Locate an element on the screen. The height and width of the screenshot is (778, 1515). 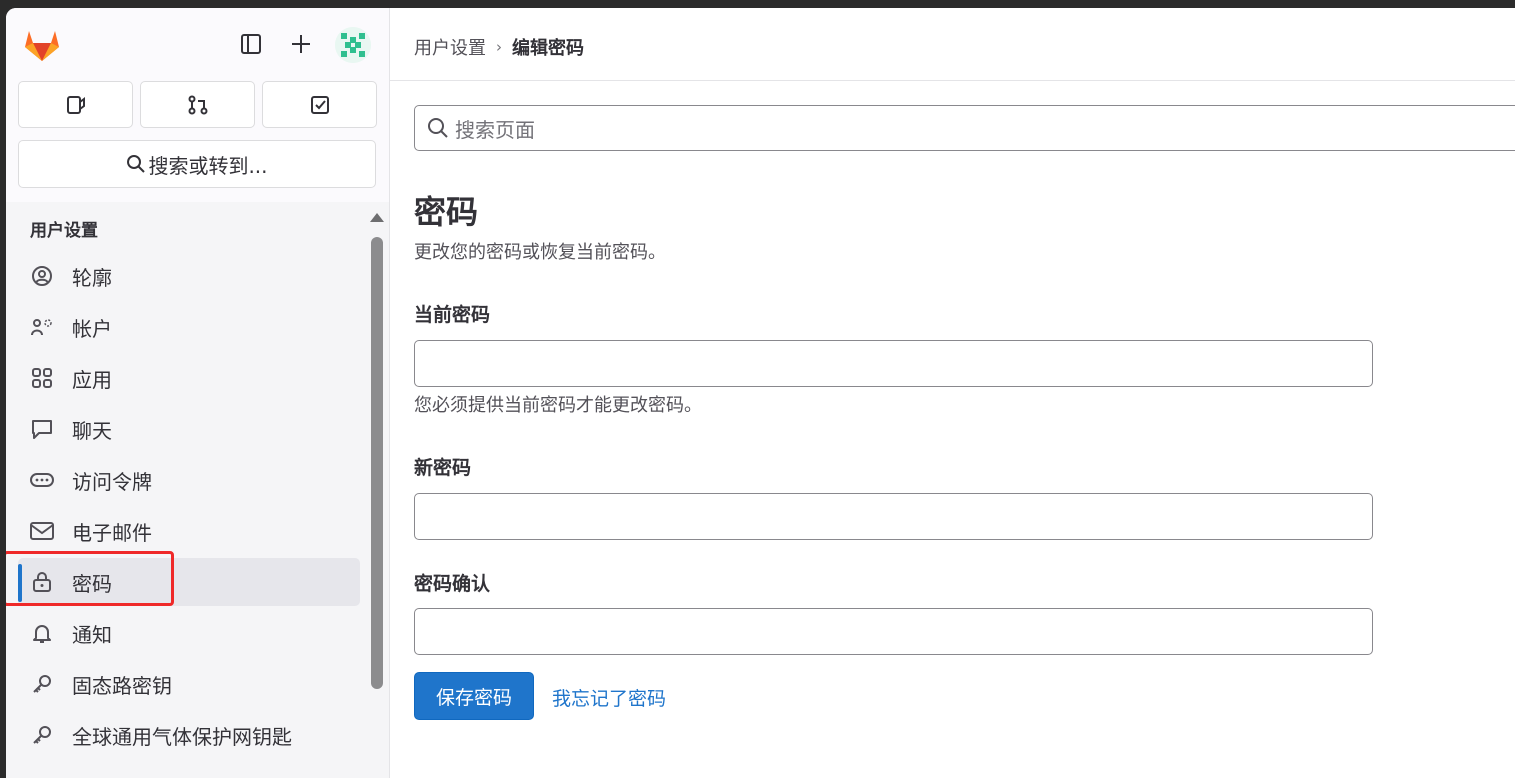
new-password-field is located at coordinates (893, 516).